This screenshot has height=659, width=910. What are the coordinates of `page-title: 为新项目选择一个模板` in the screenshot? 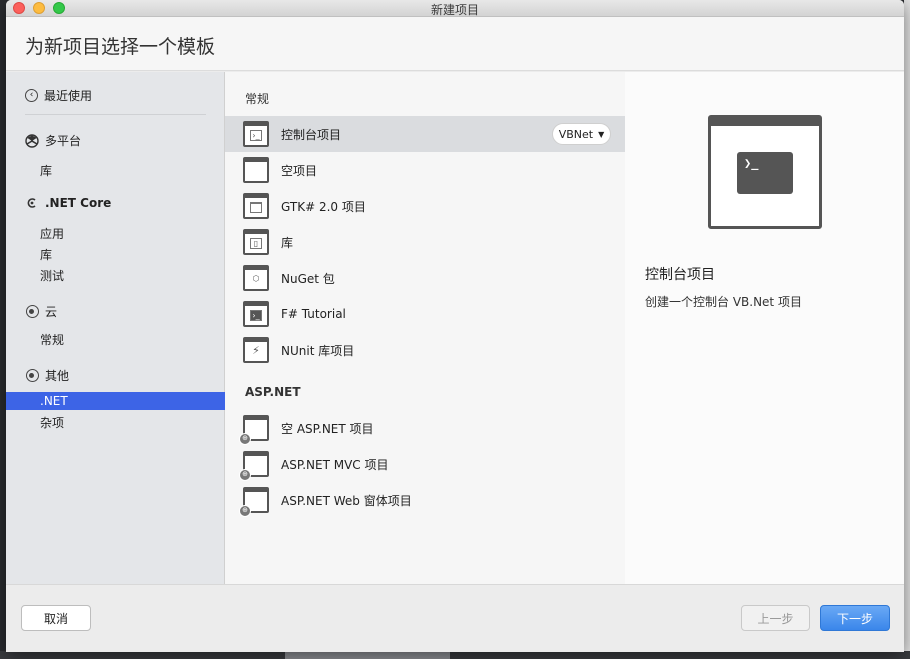 It's located at (120, 47).